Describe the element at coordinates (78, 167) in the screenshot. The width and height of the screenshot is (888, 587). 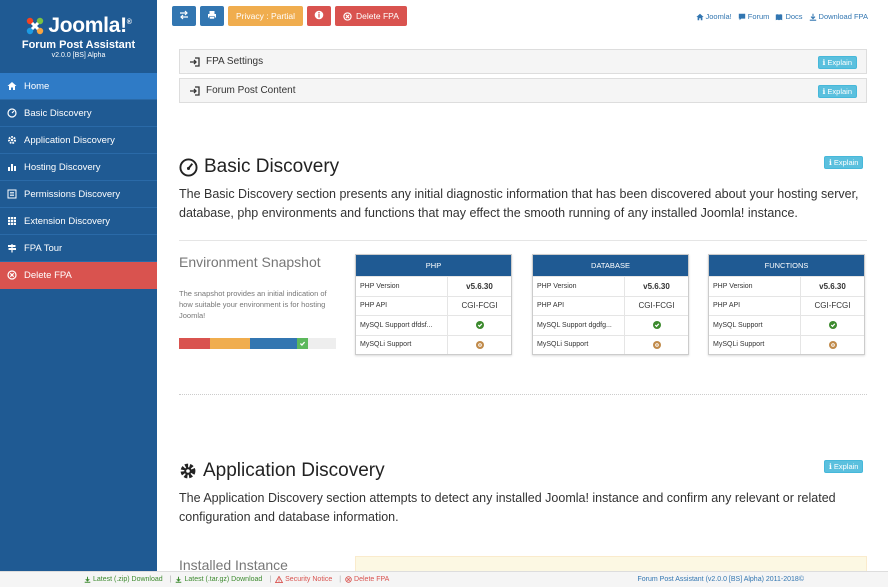
I see `sidebar-item-hosting-discovery: Hosting Discovery` at that location.